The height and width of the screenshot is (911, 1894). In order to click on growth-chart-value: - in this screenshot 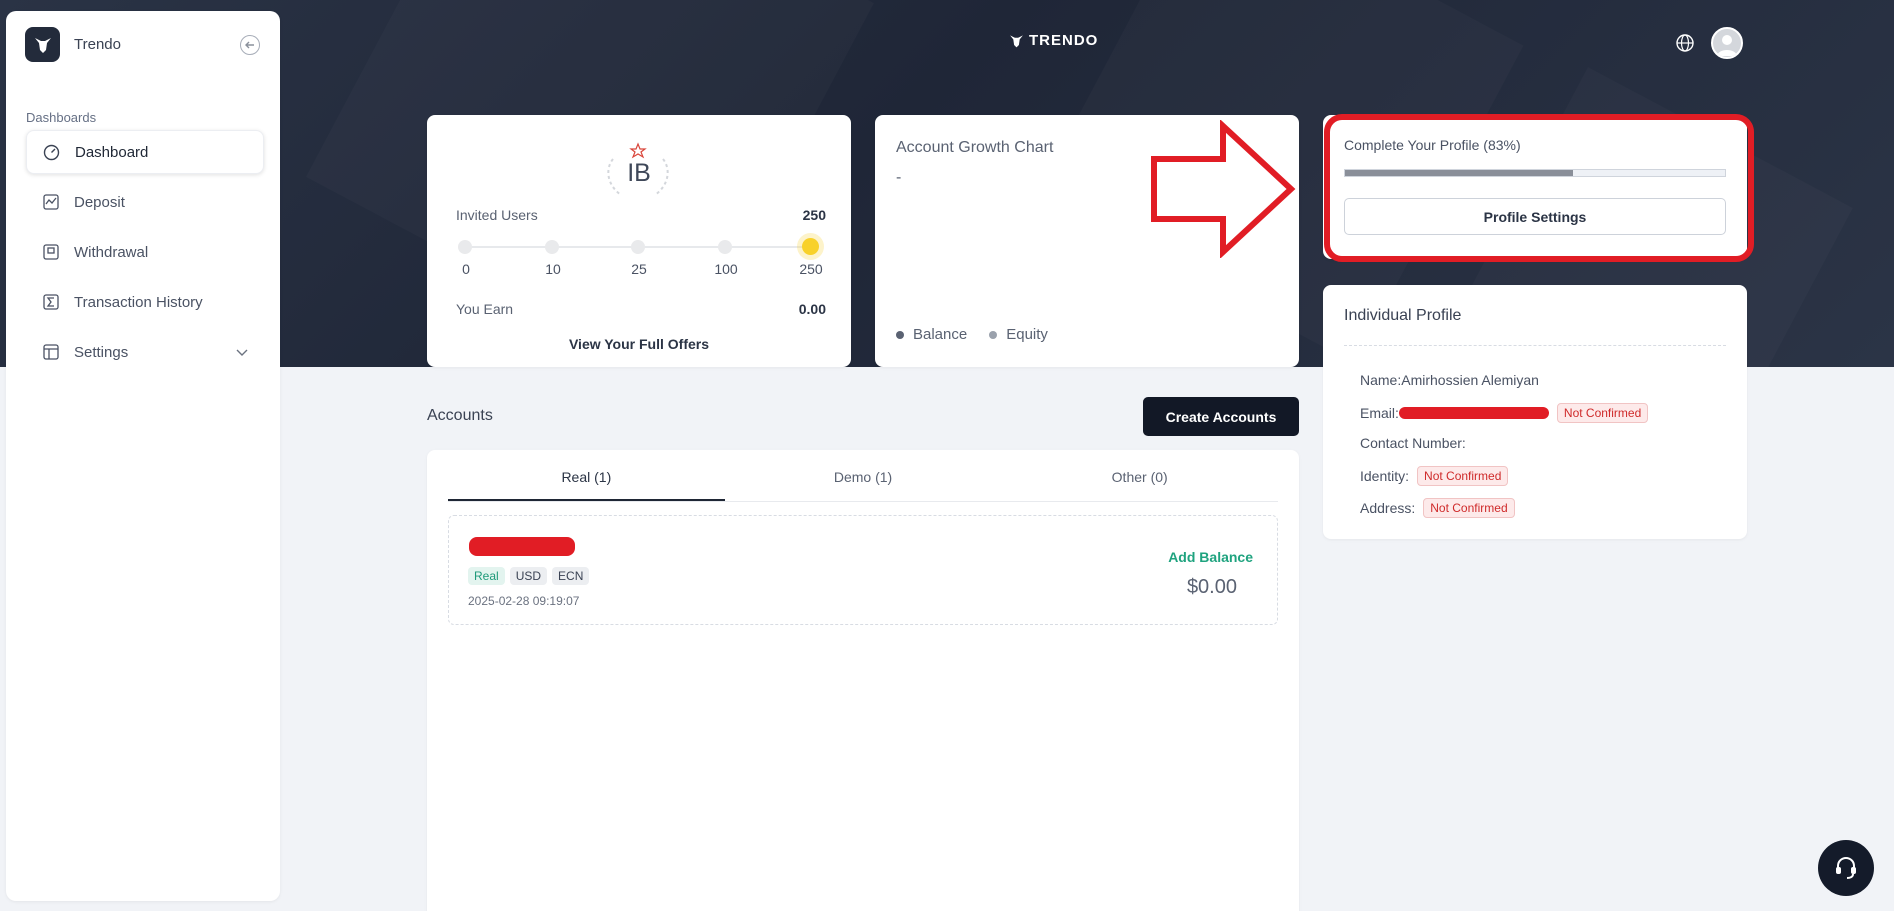, I will do `click(899, 177)`.